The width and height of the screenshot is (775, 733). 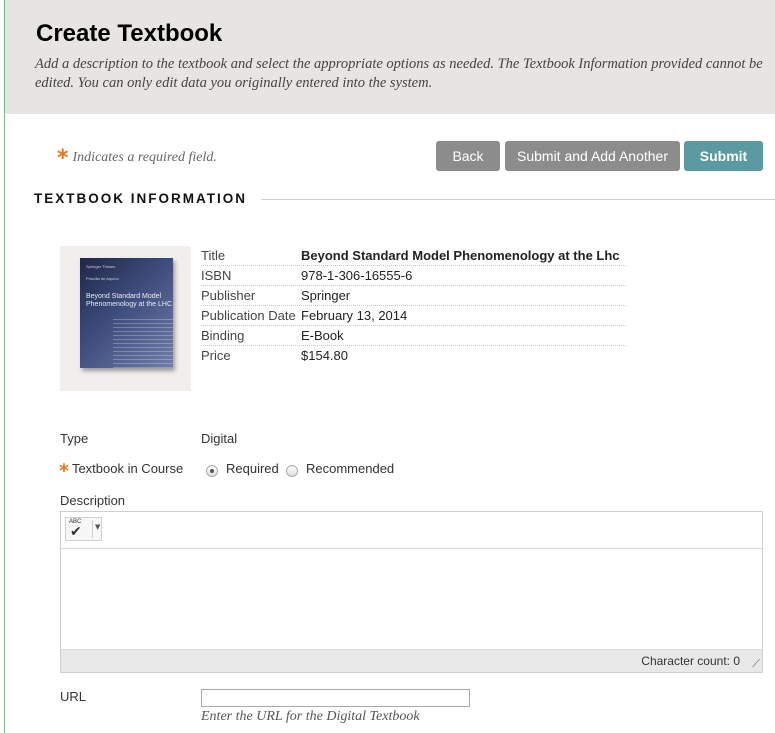 I want to click on url-label: URL, so click(x=73, y=696).